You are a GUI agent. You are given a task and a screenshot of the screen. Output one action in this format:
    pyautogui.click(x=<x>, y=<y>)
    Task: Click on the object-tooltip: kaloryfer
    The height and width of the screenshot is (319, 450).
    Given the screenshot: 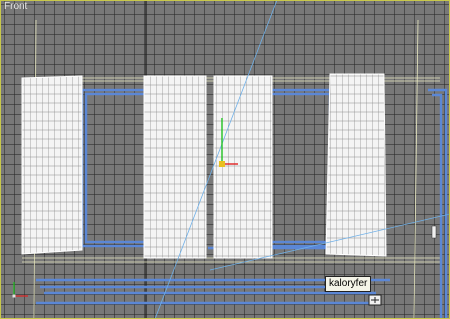 What is the action you would take?
    pyautogui.click(x=348, y=284)
    